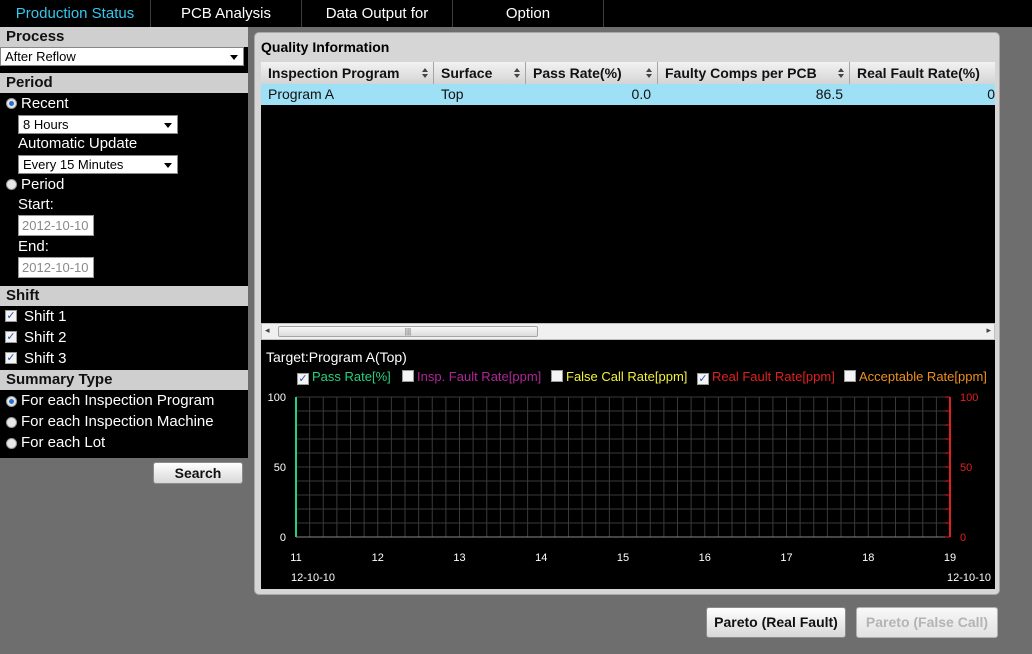 The image size is (1032, 654). Describe the element at coordinates (829, 94) in the screenshot. I see `cell-faulty-comps: 86.5` at that location.